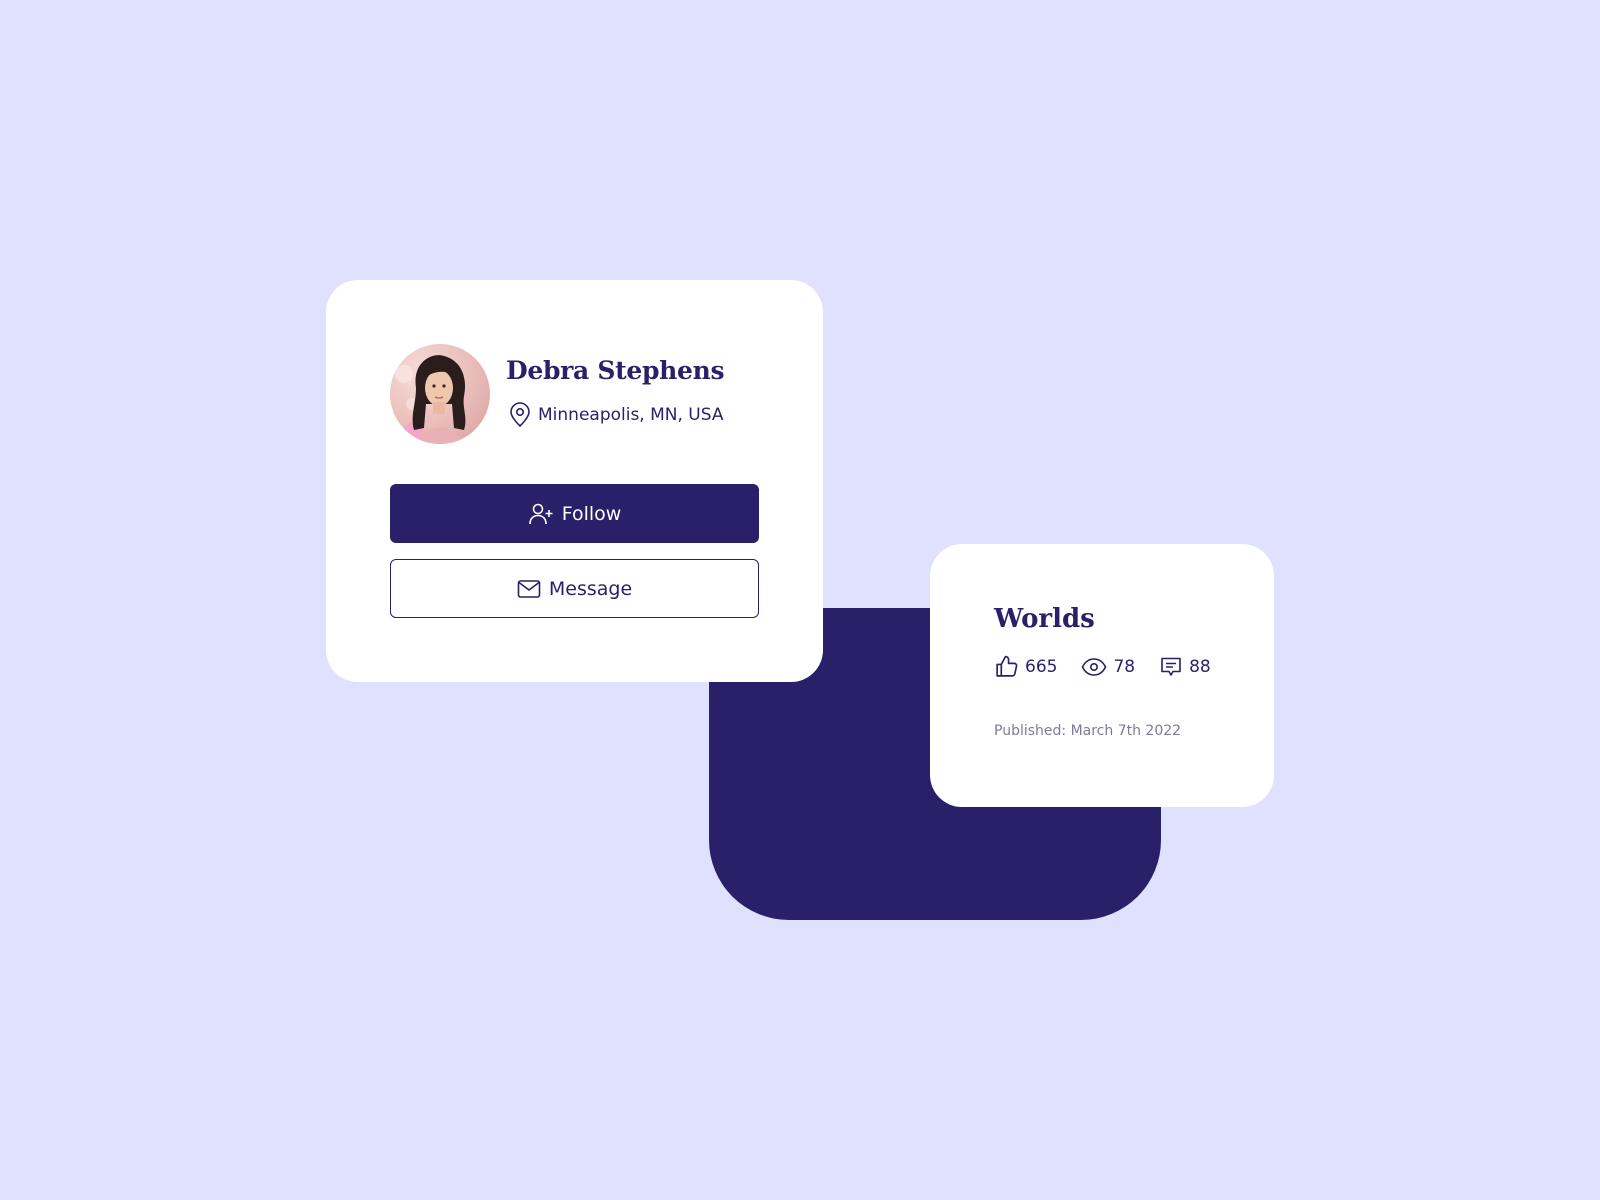 The image size is (1600, 1200). I want to click on message-label: Message, so click(590, 588).